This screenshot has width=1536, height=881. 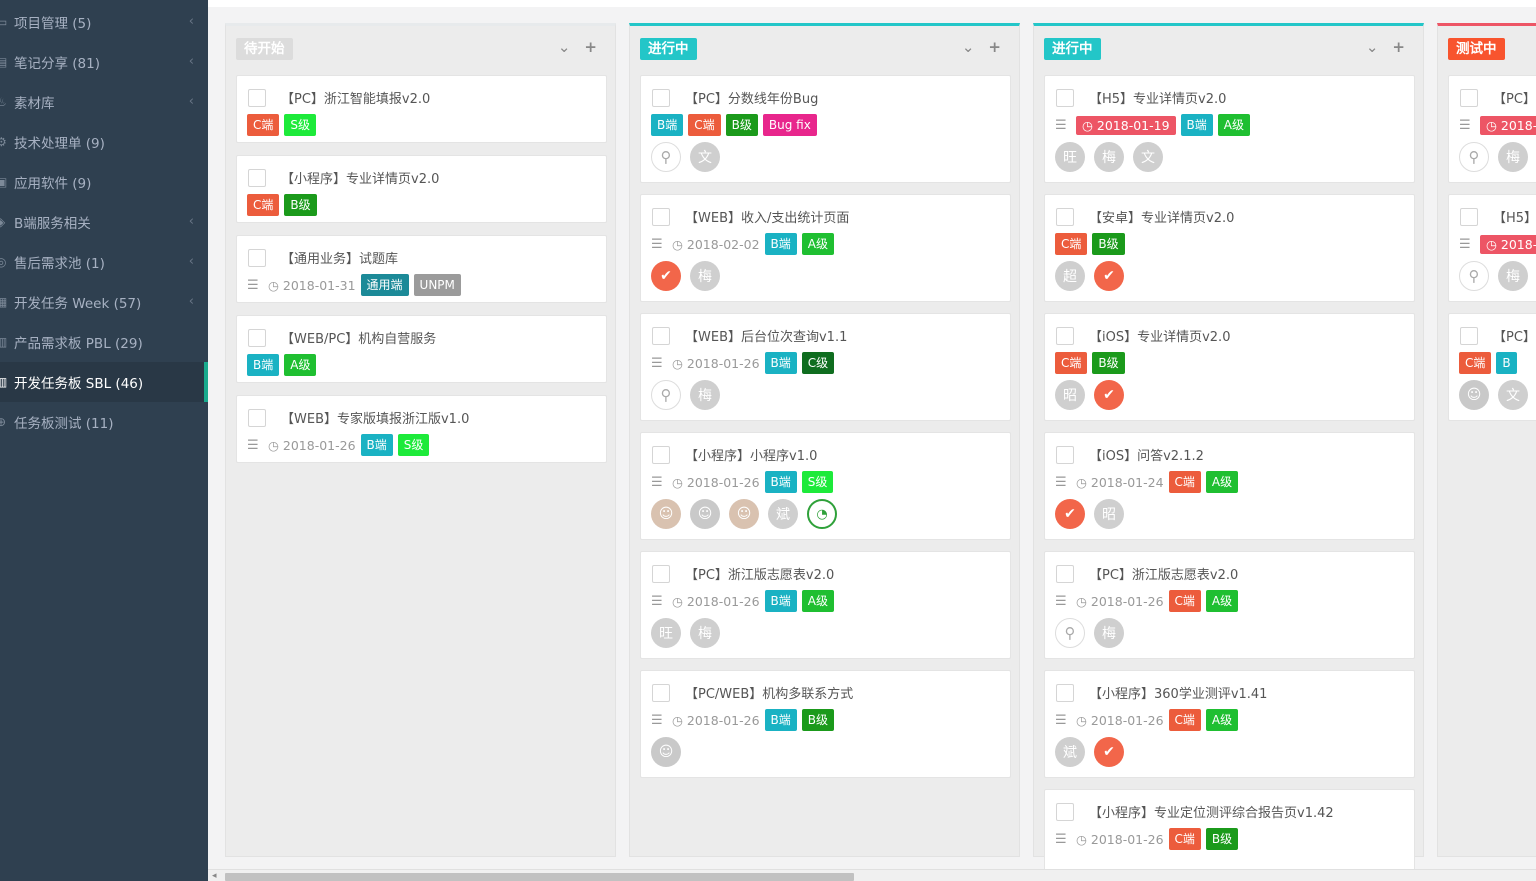 What do you see at coordinates (1492, 248) in the screenshot?
I see `task-card: 【H5】专☰◷ 2018-01-1⚲梅` at bounding box center [1492, 248].